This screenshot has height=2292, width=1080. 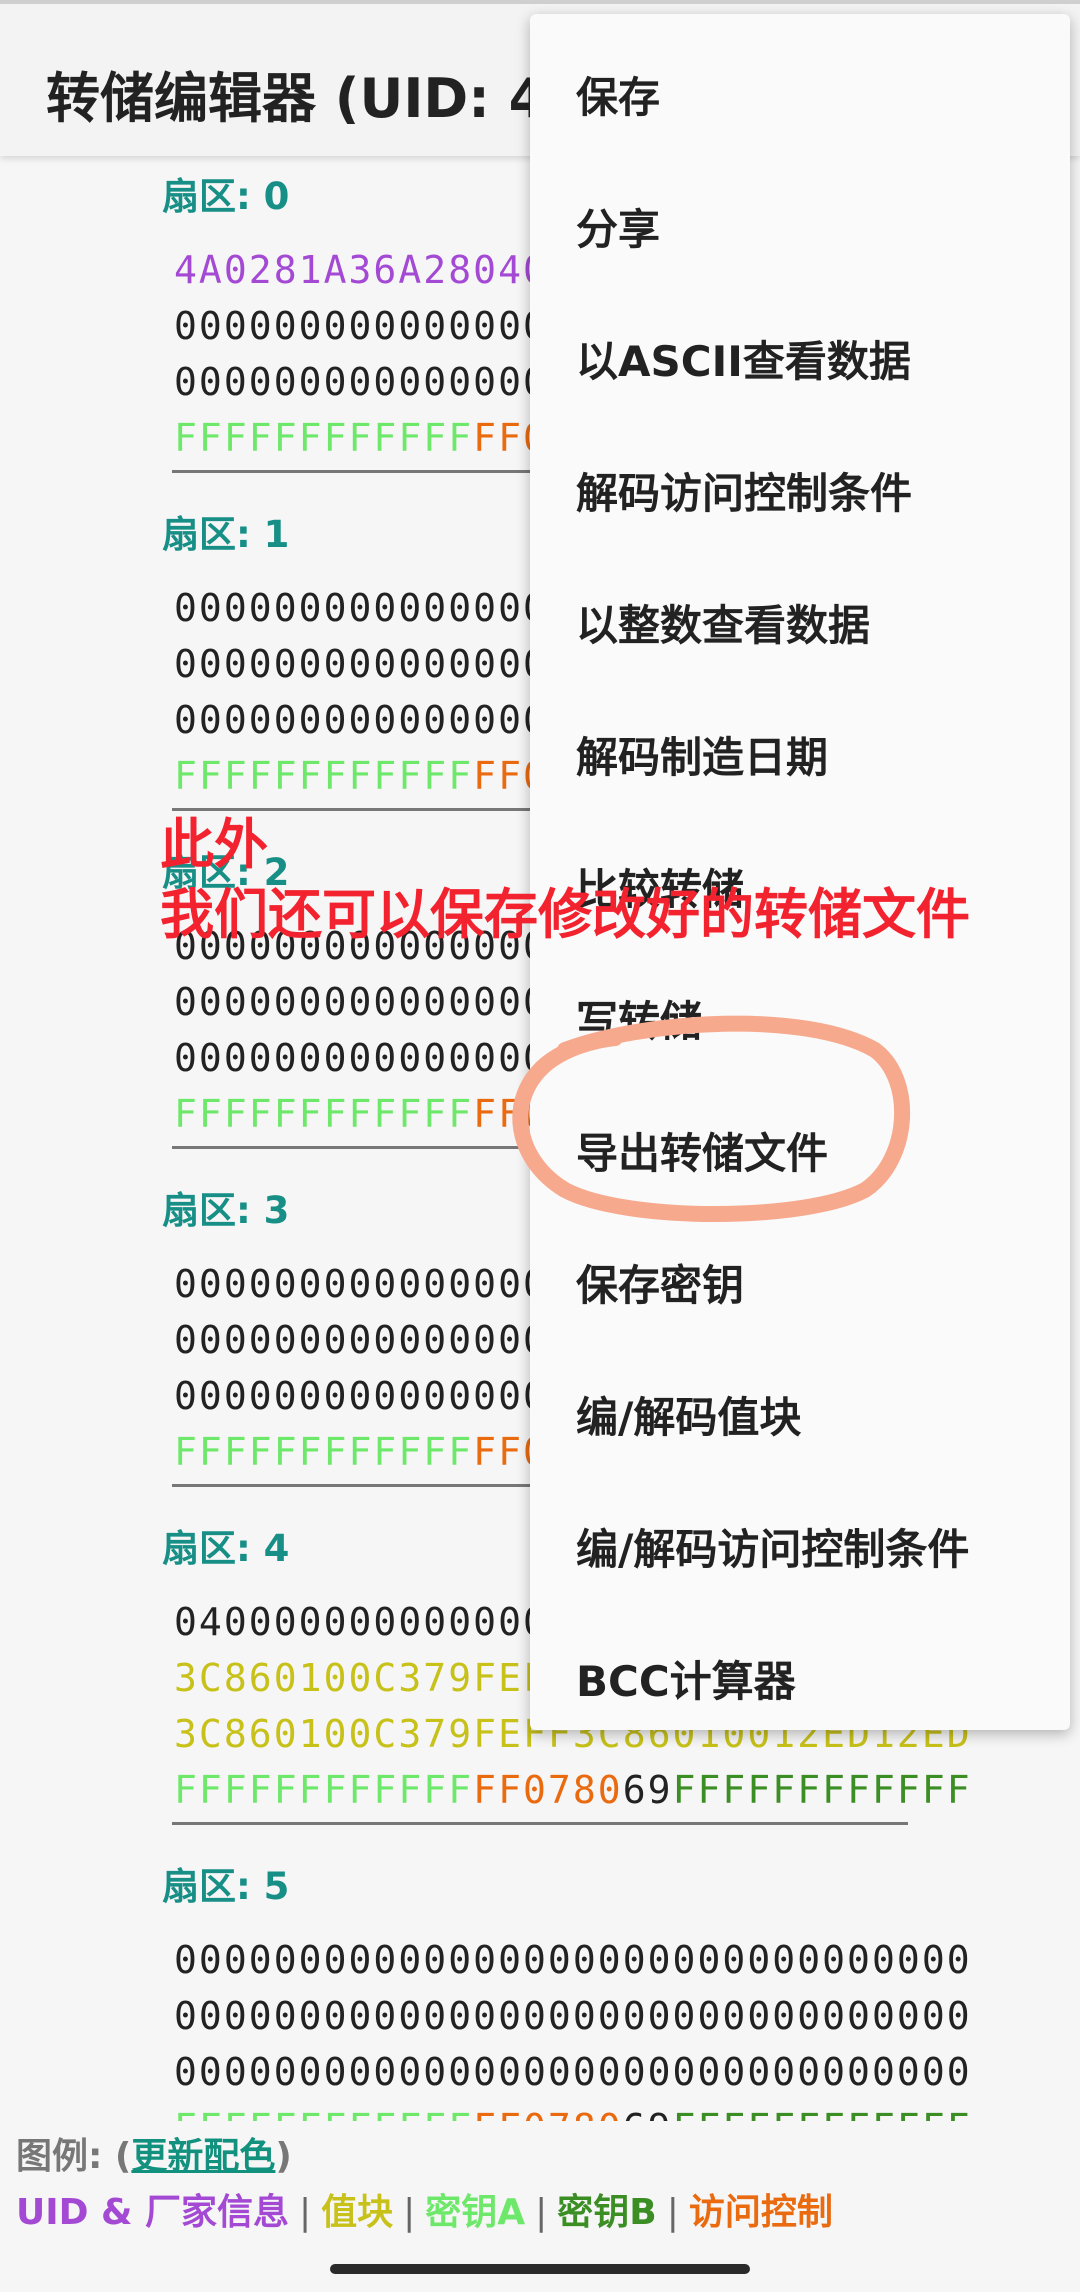 What do you see at coordinates (800, 1280) in the screenshot?
I see `menu-item: 保存密钥` at bounding box center [800, 1280].